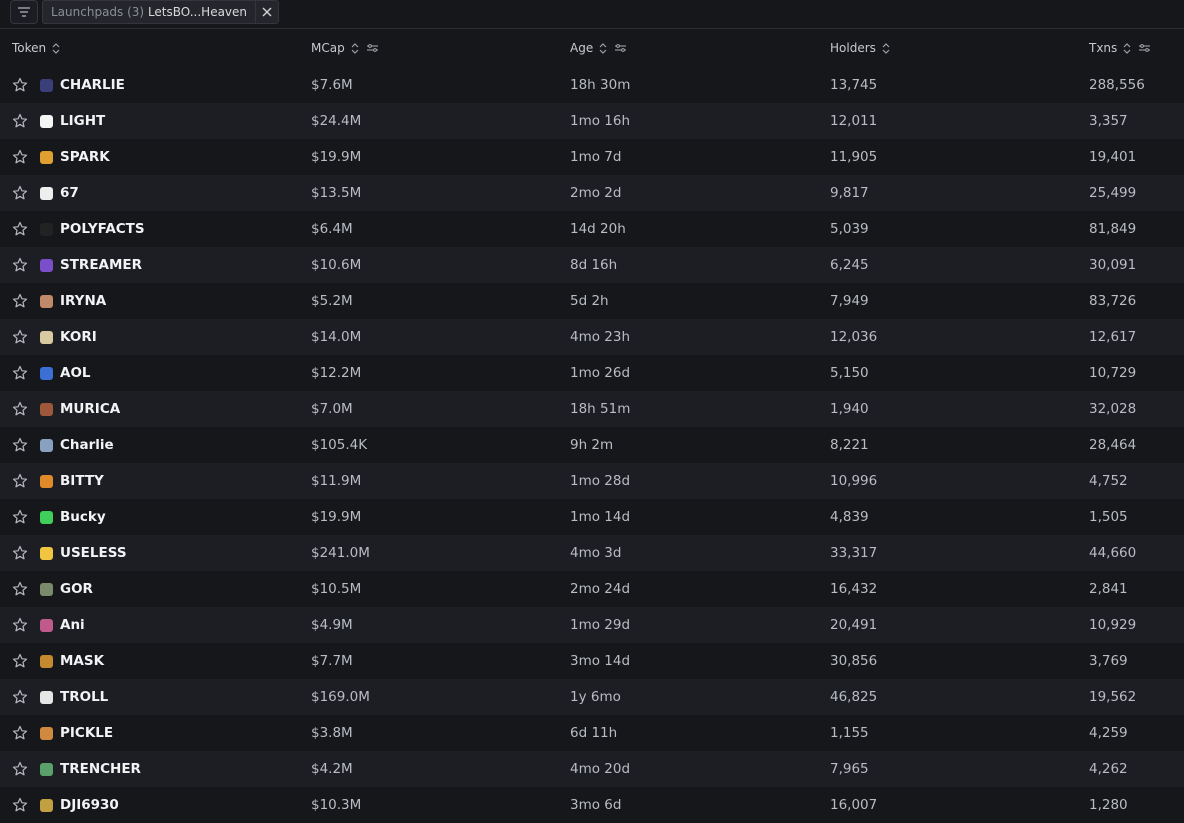 The width and height of the screenshot is (1184, 823). What do you see at coordinates (75, 157) in the screenshot?
I see `token-cell: SPARK` at bounding box center [75, 157].